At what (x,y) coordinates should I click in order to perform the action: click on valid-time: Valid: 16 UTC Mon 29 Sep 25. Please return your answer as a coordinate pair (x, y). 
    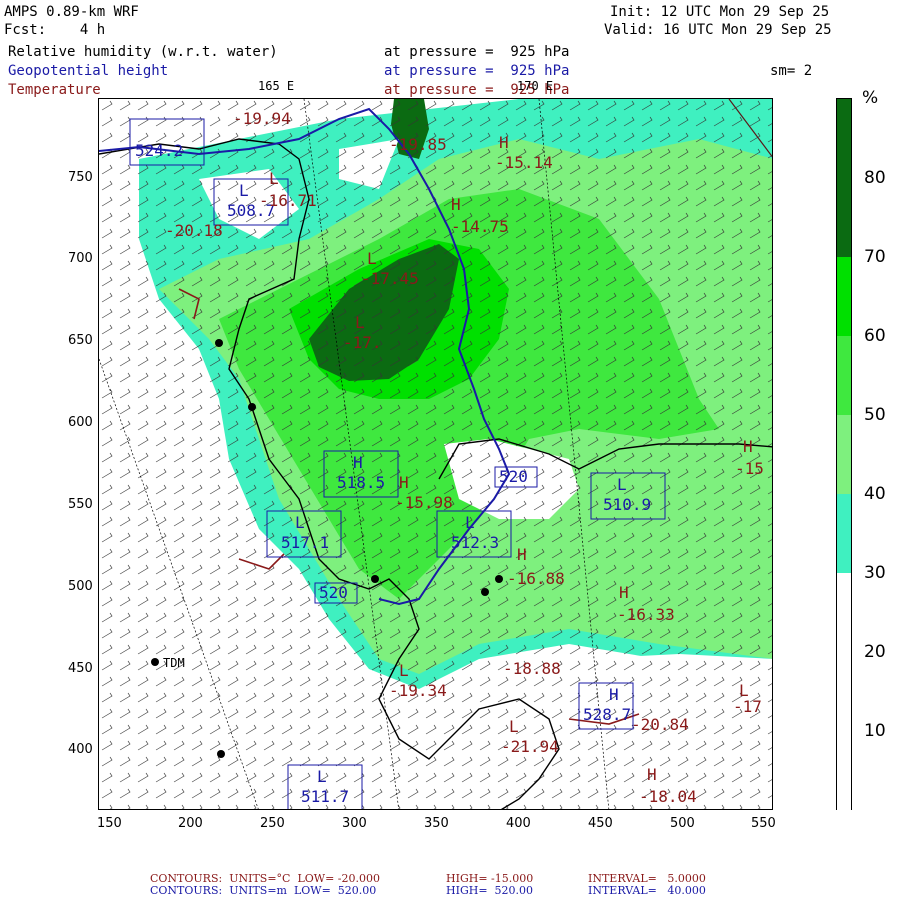
    Looking at the image, I should click on (718, 30).